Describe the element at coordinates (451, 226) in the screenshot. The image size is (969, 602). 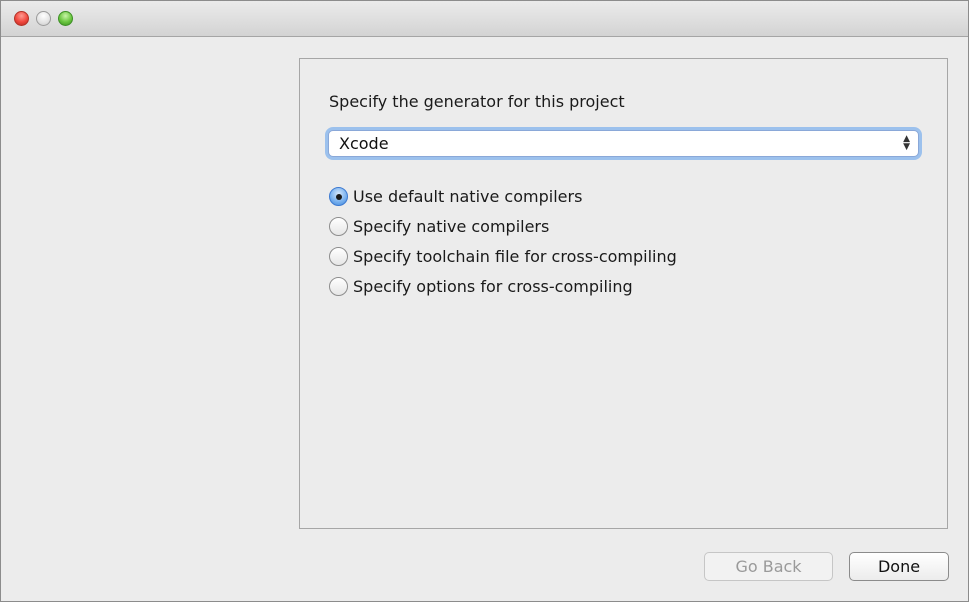
I see `radio-label: Specify native compilers` at that location.